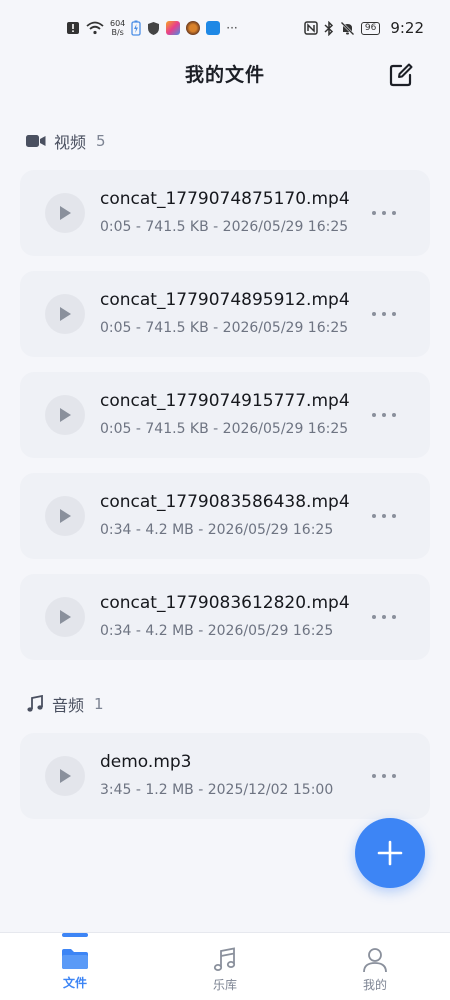 The image size is (450, 1000). What do you see at coordinates (370, 28) in the screenshot?
I see `battery-indicator: 96` at bounding box center [370, 28].